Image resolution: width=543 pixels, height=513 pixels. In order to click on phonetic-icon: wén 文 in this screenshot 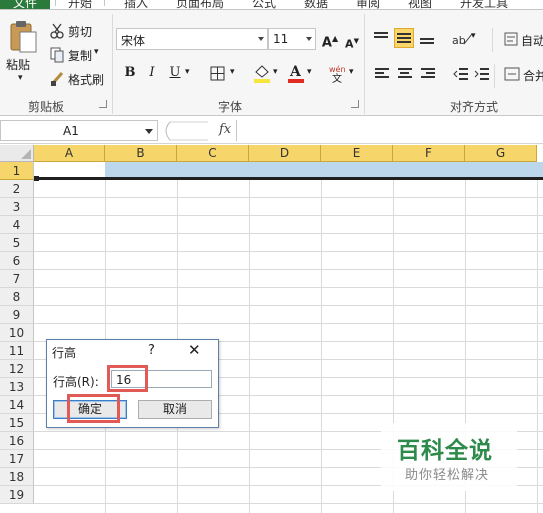, I will do `click(338, 73)`.